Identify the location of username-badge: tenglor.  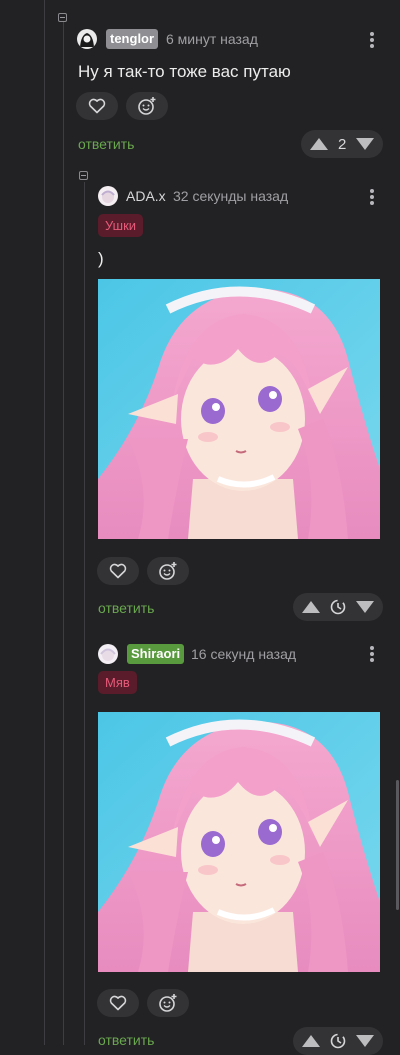
(132, 39).